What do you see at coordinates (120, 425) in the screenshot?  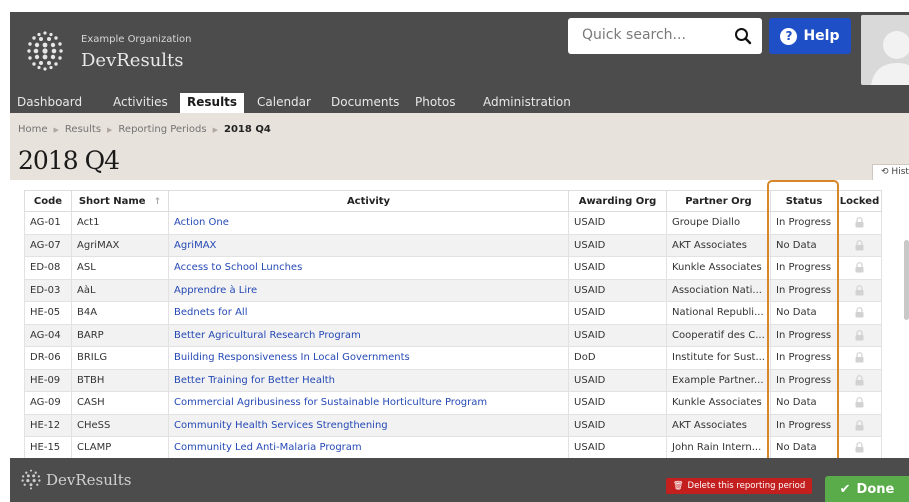 I see `cell-short-name: CHeSS` at bounding box center [120, 425].